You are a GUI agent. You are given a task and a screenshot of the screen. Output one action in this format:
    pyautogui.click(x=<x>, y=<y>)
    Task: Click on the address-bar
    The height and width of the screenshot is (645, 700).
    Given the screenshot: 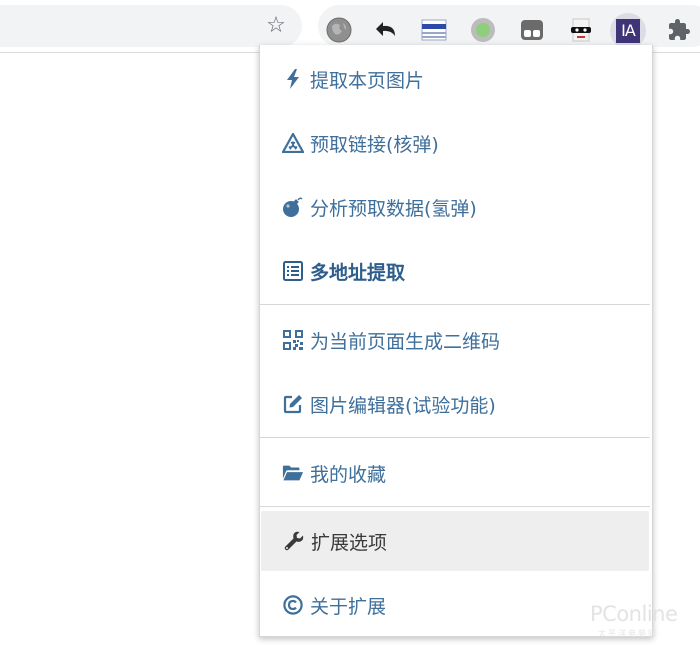 What is the action you would take?
    pyautogui.click(x=151, y=26)
    